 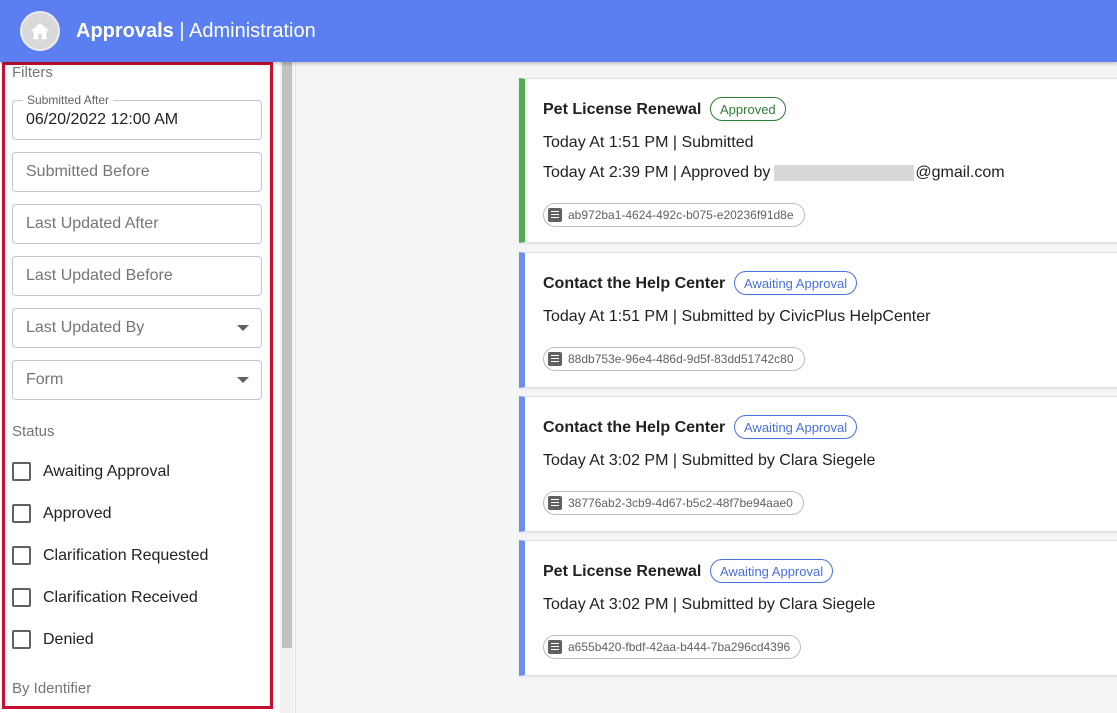 What do you see at coordinates (748, 109) in the screenshot?
I see `status-badge: Approved` at bounding box center [748, 109].